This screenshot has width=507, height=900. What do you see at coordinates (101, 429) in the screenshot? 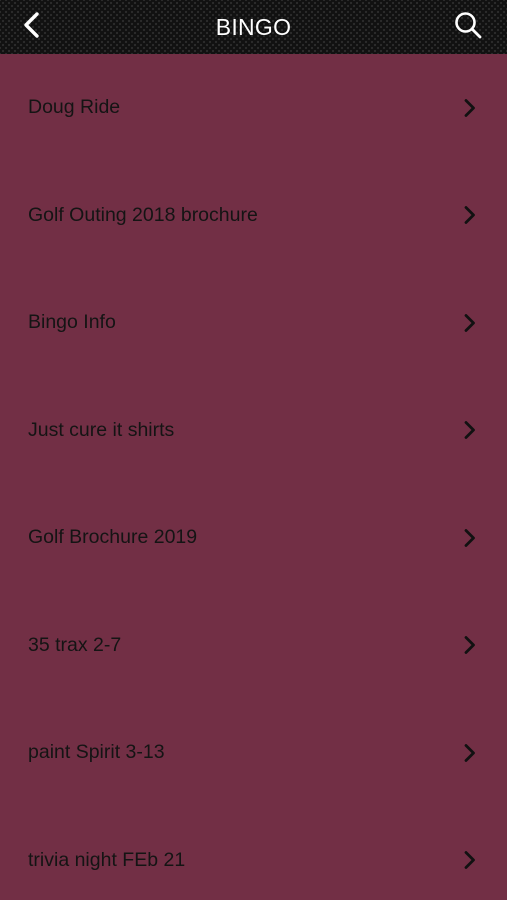
I see `list-item-label: Just cure it shirts` at bounding box center [101, 429].